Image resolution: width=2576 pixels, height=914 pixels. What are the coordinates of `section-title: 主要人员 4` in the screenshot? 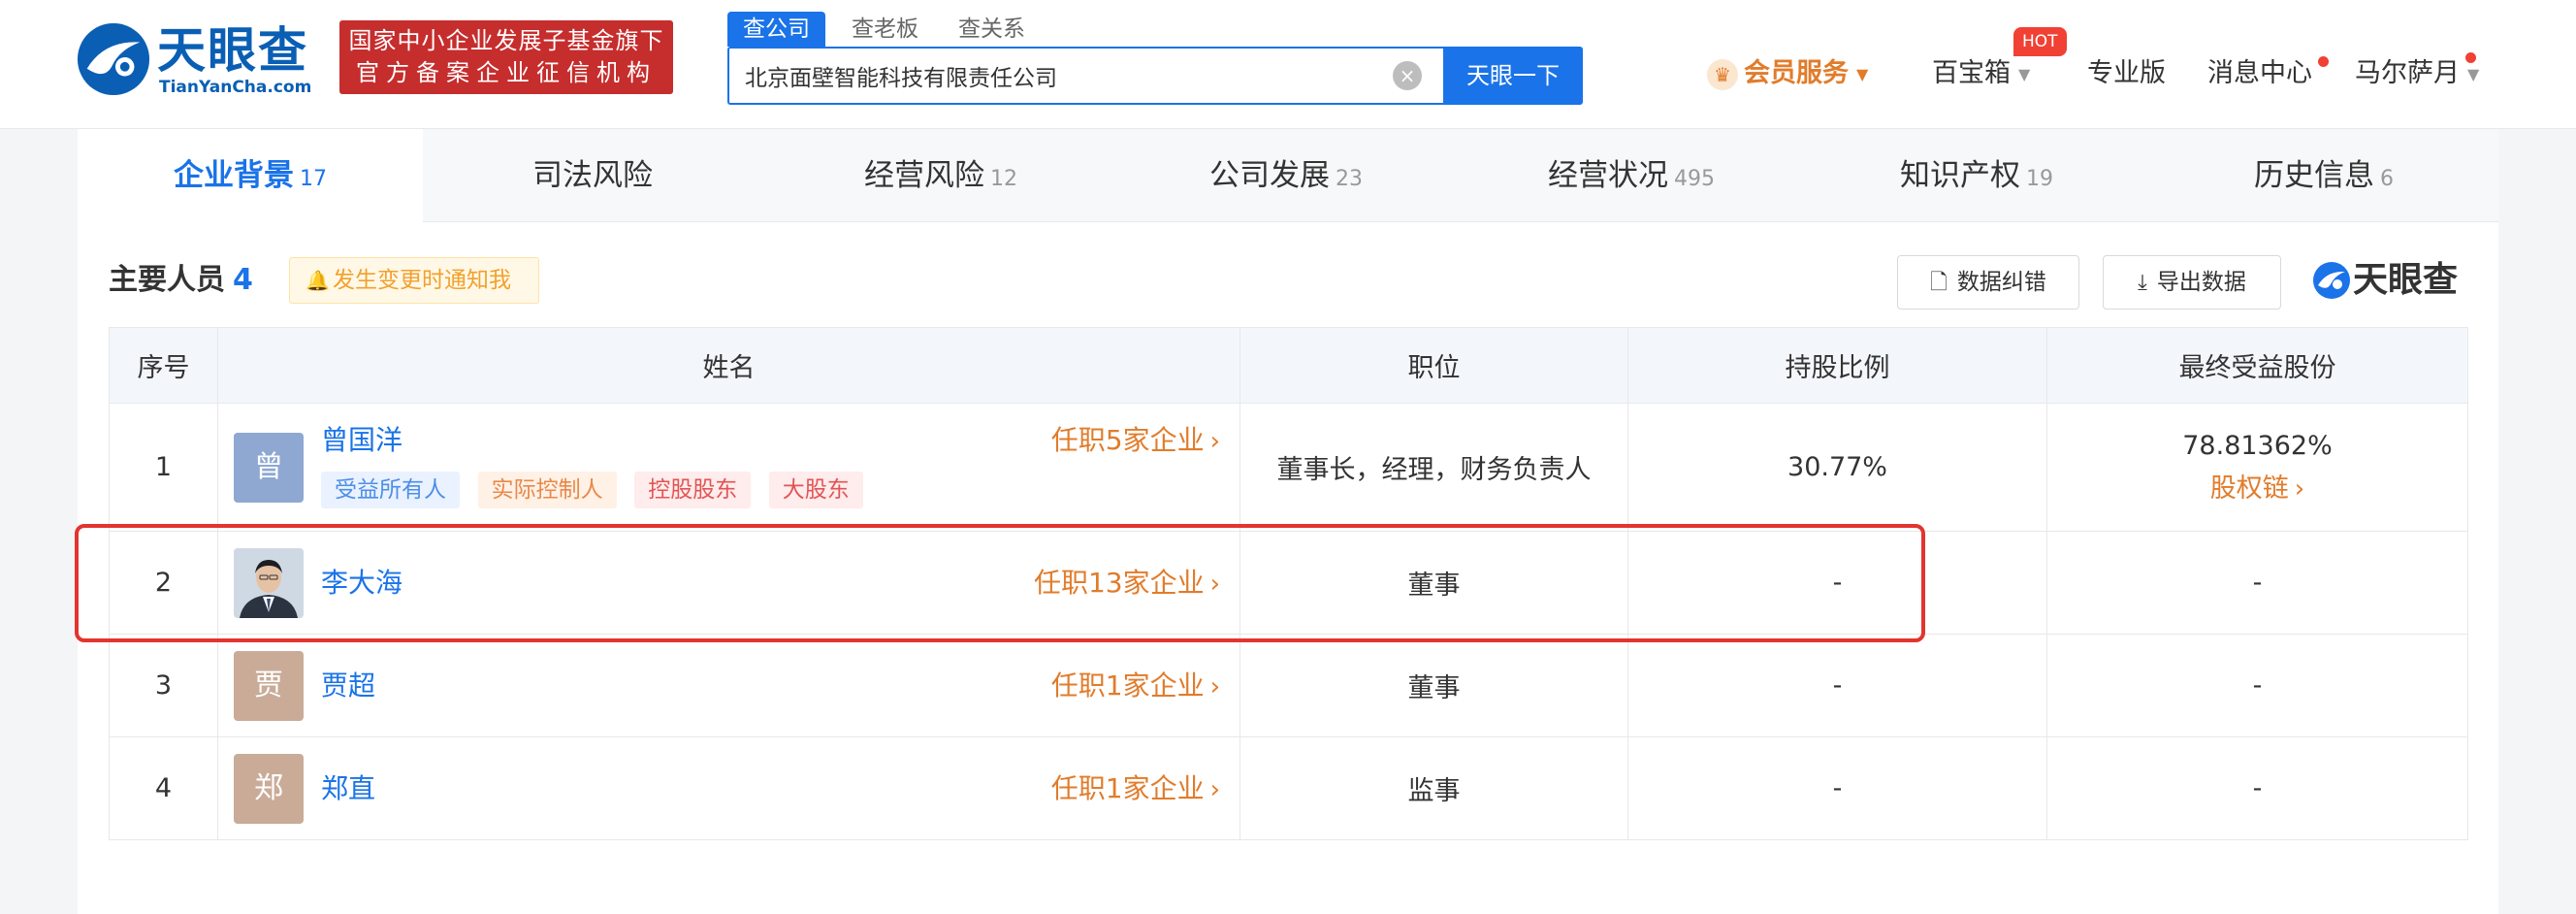 It's located at (181, 280).